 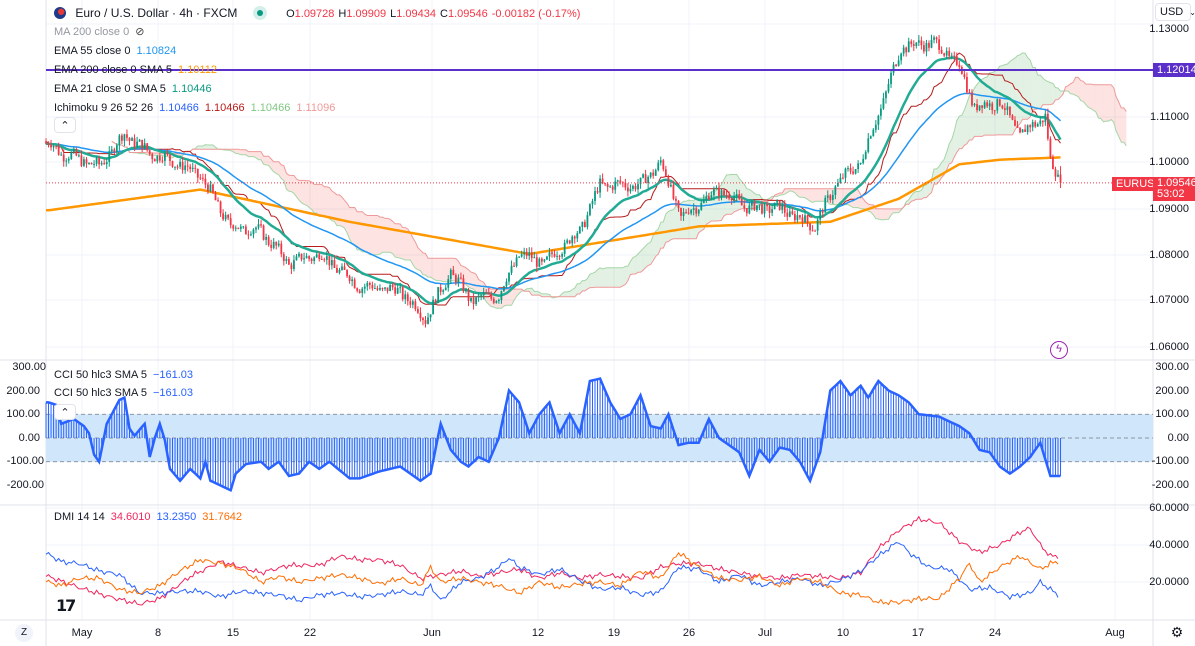 What do you see at coordinates (65, 412) in the screenshot?
I see `collapse-cci-legend-button: ⌃` at bounding box center [65, 412].